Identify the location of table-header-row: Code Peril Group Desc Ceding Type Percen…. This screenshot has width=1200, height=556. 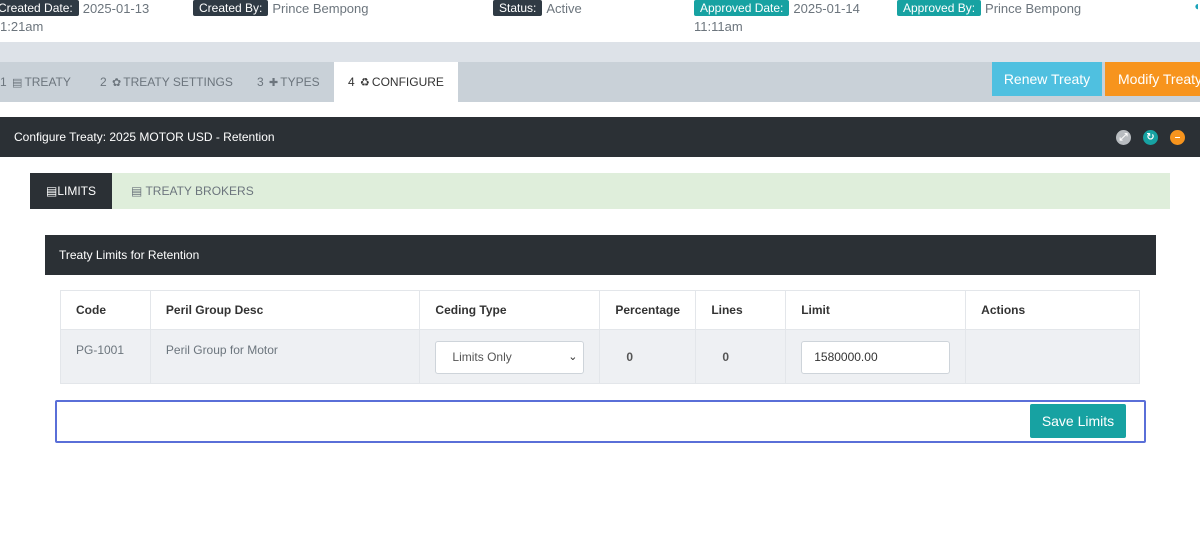
(600, 310).